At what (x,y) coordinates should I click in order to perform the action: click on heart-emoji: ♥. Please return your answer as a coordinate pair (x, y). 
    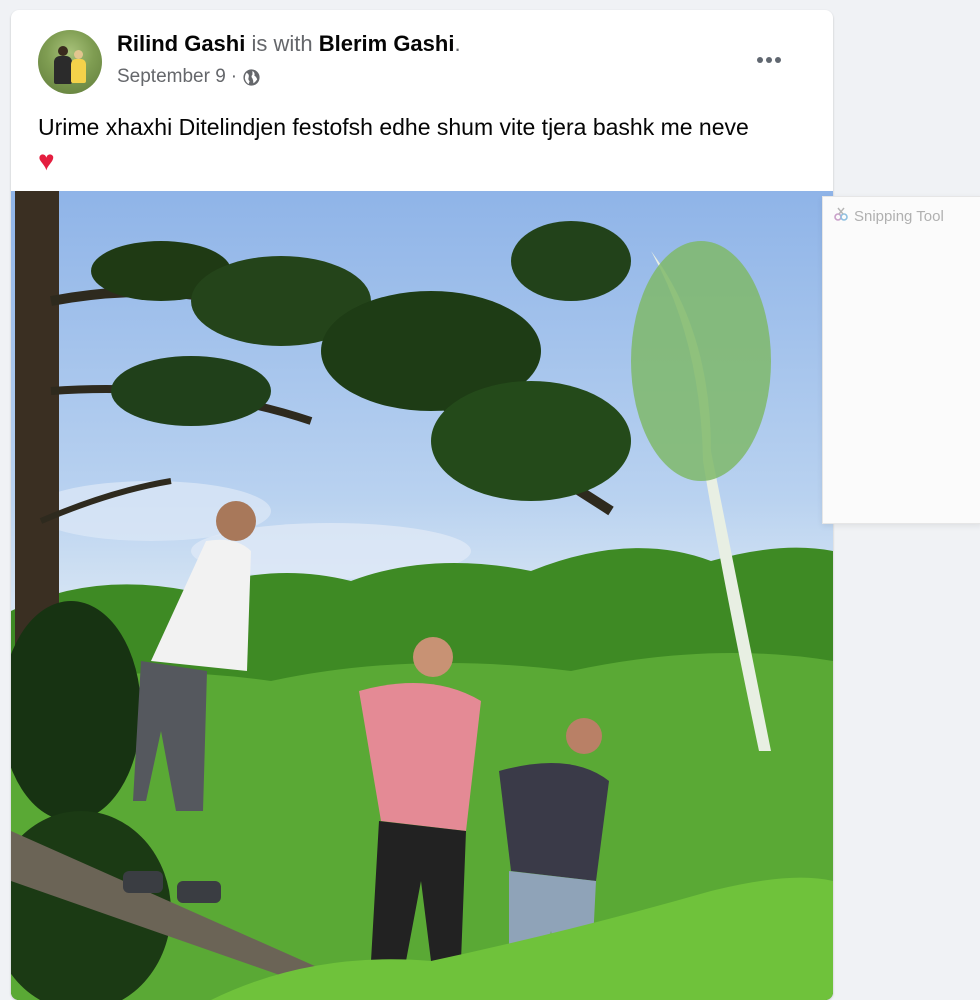
    Looking at the image, I should click on (46, 160).